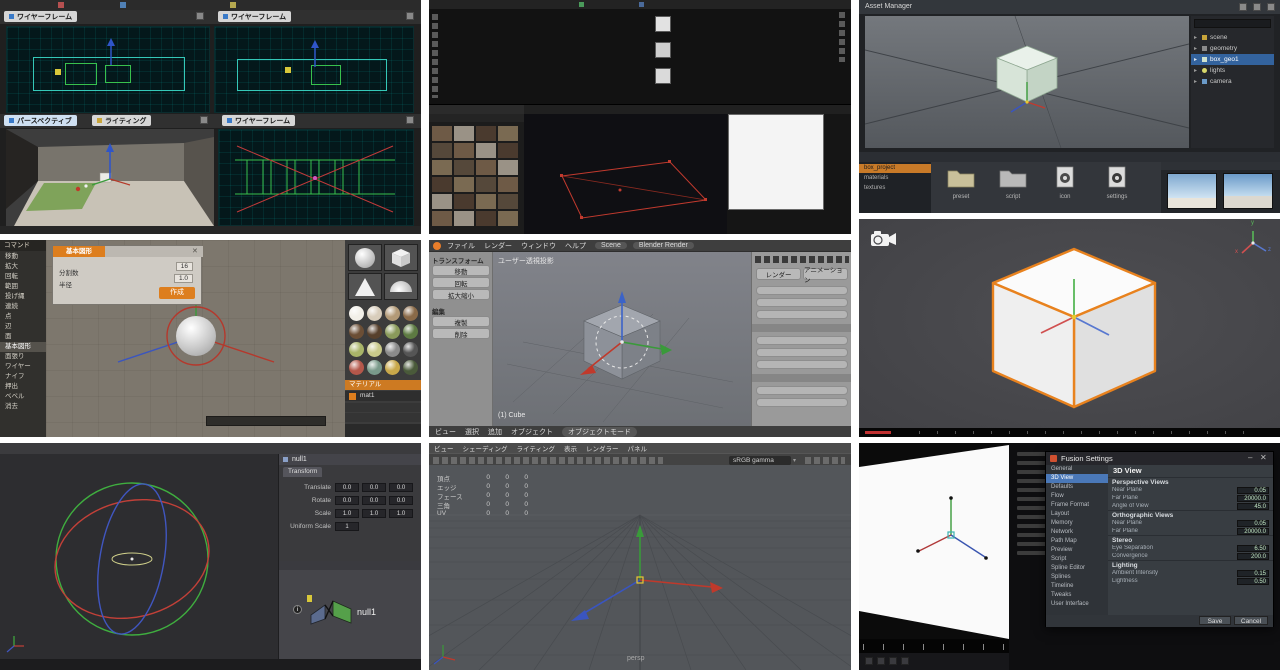 This screenshot has height=670, width=1280. Describe the element at coordinates (435, 56) in the screenshot. I see `left-tool-column` at that location.